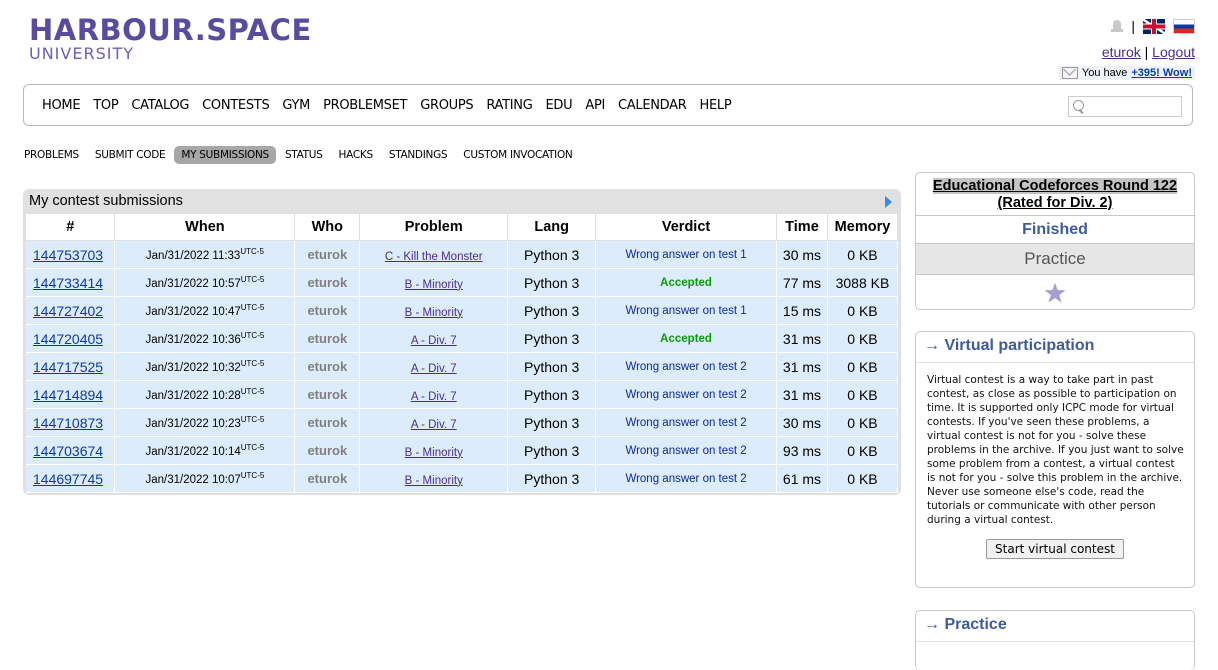 The image size is (1218, 670). Describe the element at coordinates (434, 257) in the screenshot. I see `problem-link: C - Kill the Monster` at that location.